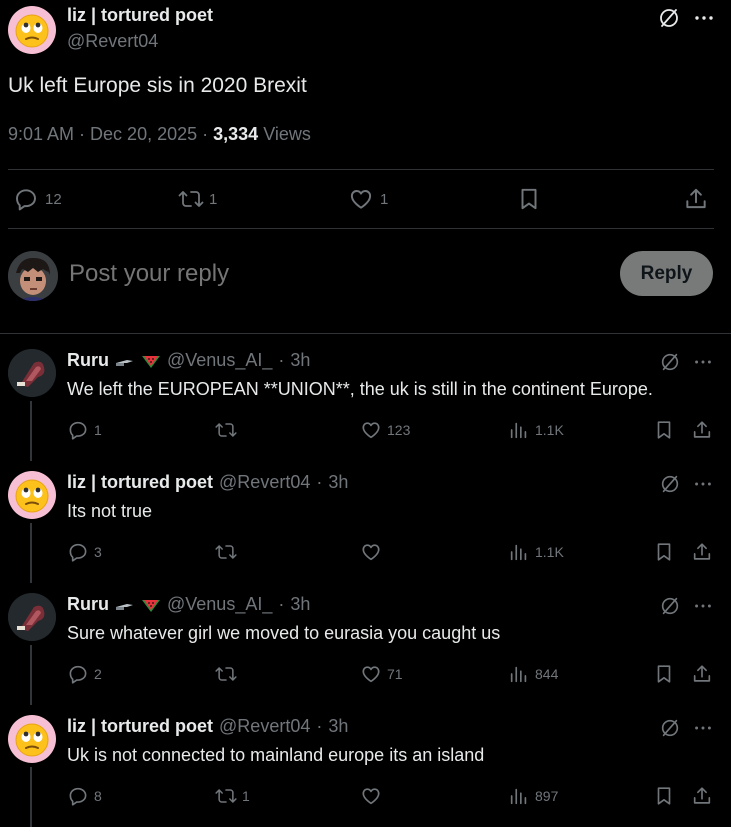 The width and height of the screenshot is (731, 827). I want to click on reply-action: 3, so click(84, 552).